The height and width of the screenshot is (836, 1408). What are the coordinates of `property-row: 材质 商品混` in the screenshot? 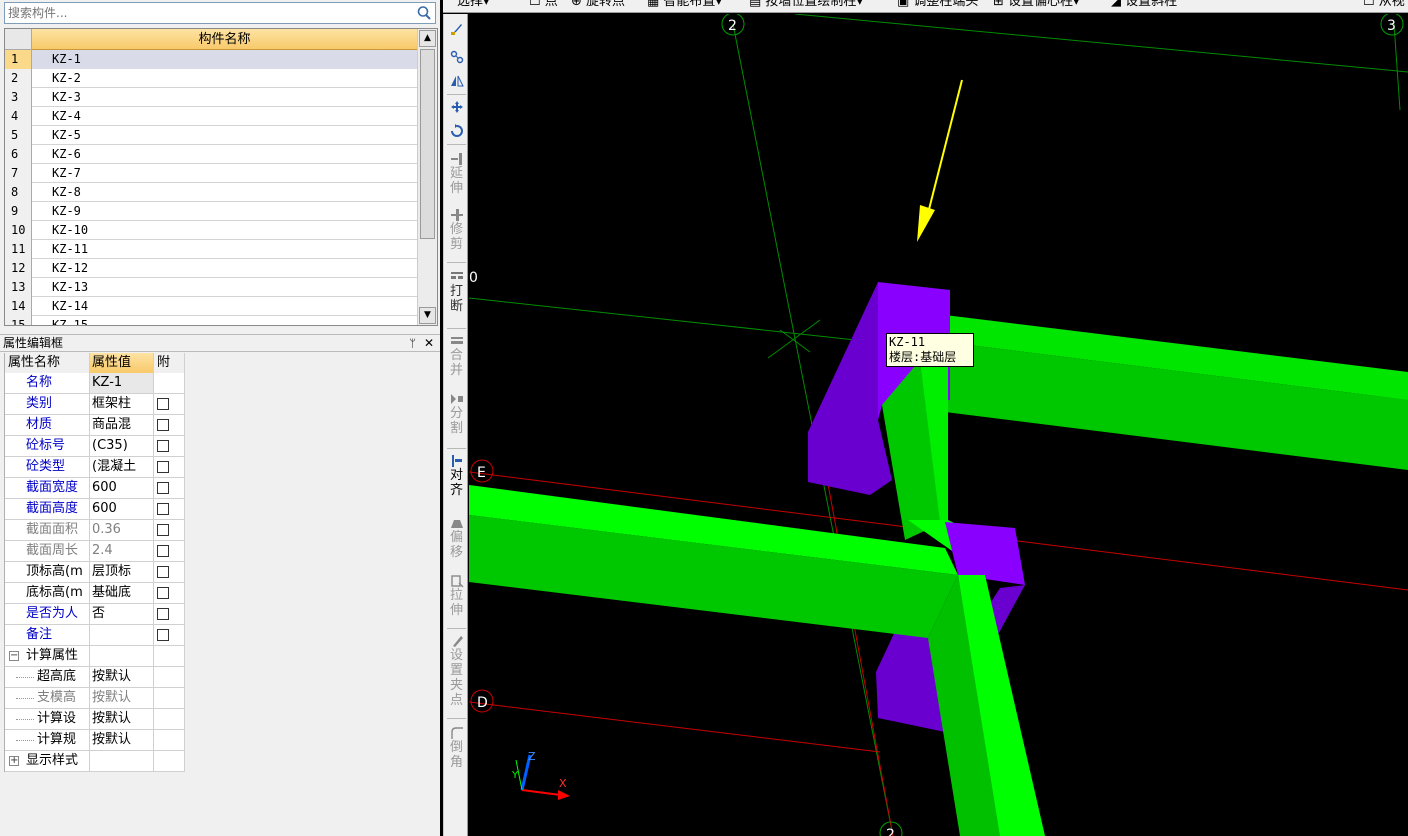 It's located at (95, 425).